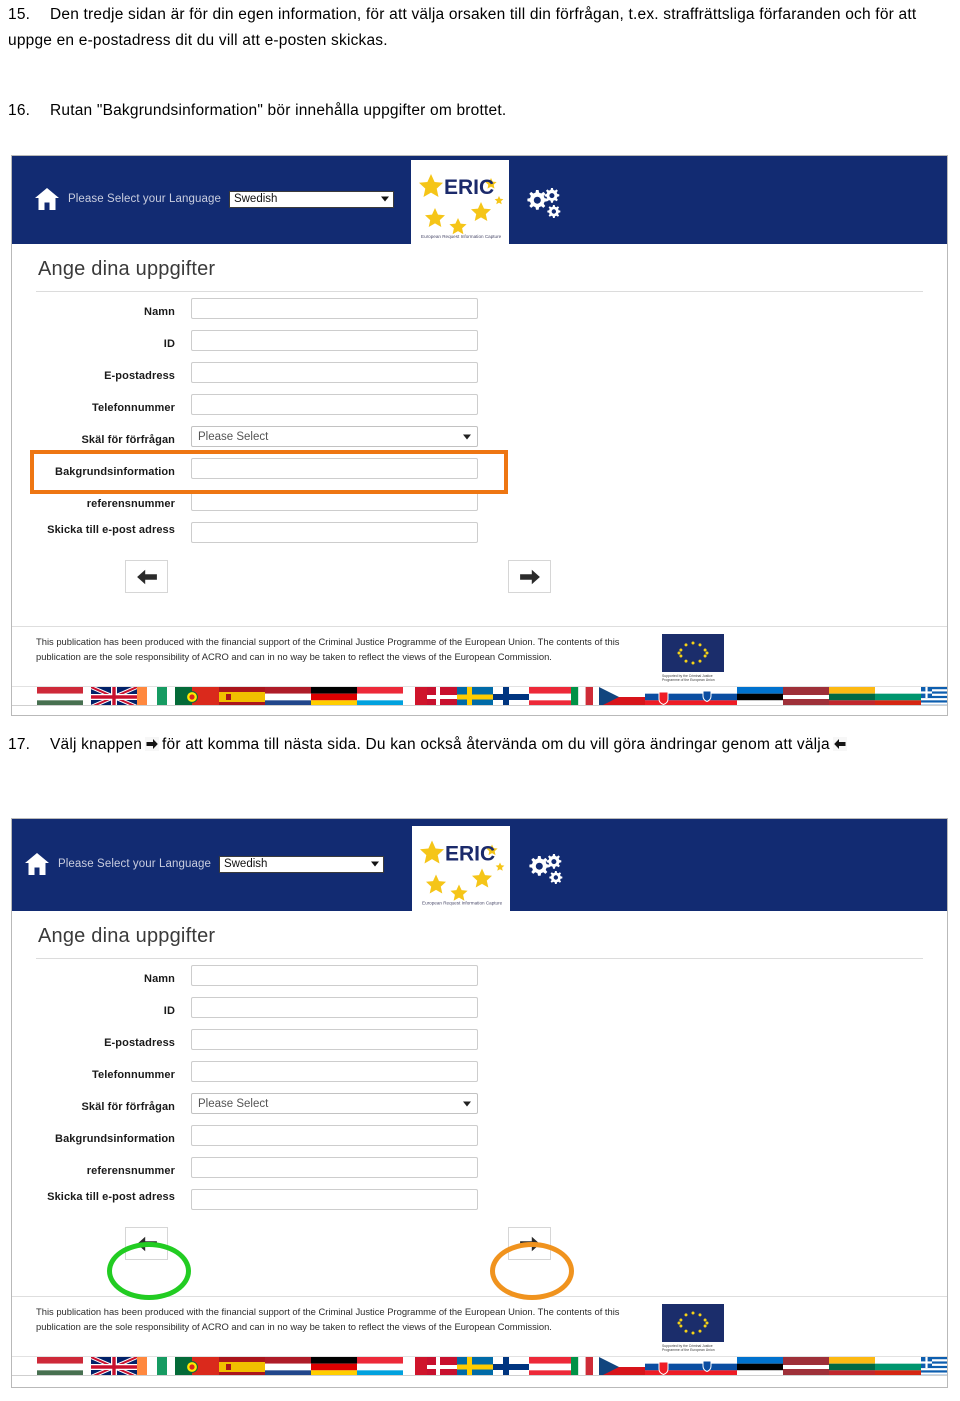  What do you see at coordinates (550, 696) in the screenshot?
I see `flag-austria` at bounding box center [550, 696].